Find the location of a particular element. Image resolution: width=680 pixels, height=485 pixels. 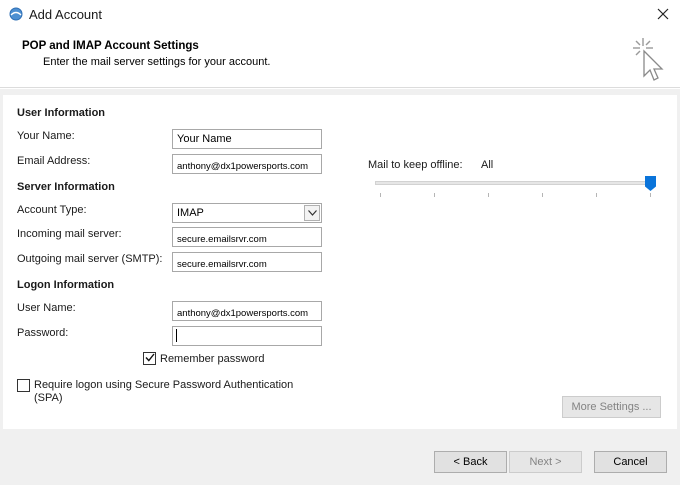

section-logon-information: Logon Information is located at coordinates (66, 285).